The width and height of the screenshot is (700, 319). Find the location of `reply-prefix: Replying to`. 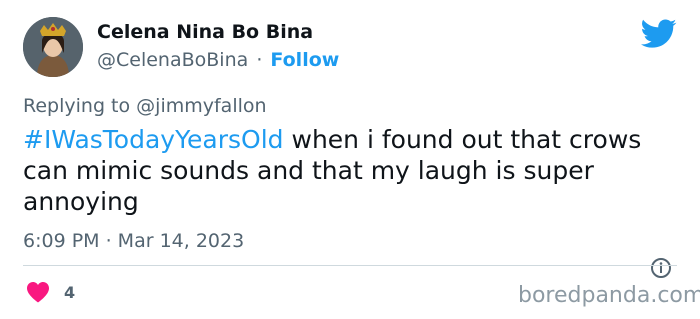

reply-prefix: Replying to is located at coordinates (77, 106).